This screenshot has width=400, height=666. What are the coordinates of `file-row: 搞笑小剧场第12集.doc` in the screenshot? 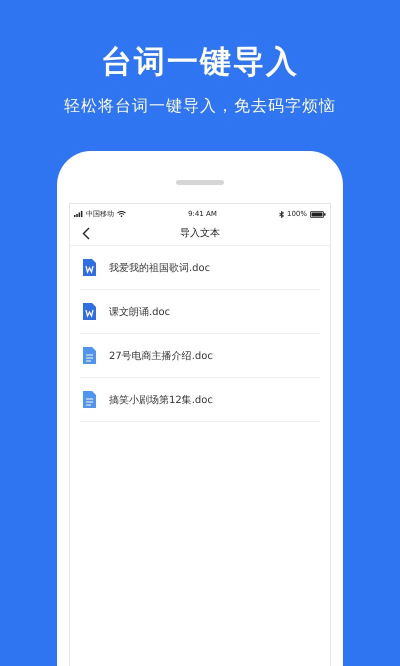 It's located at (200, 400).